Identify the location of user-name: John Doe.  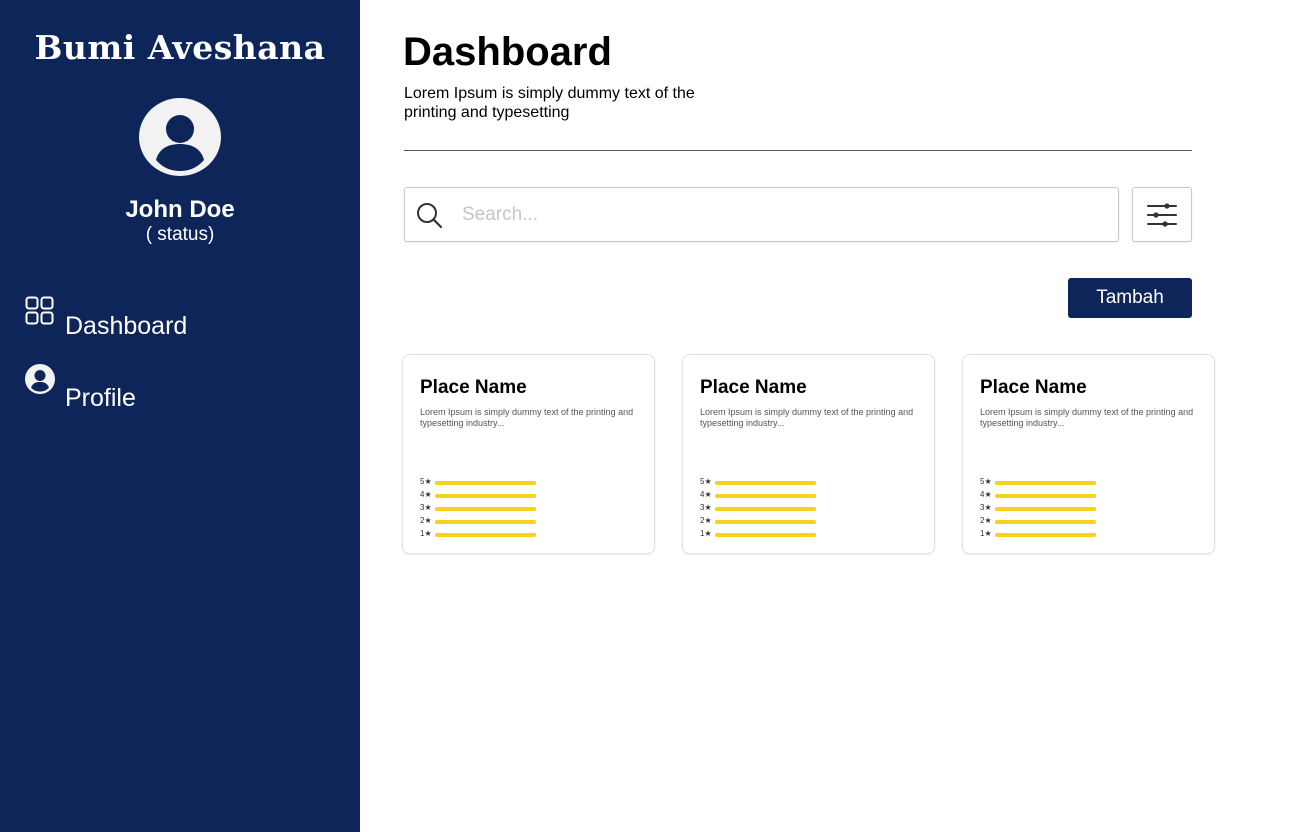
(180, 209).